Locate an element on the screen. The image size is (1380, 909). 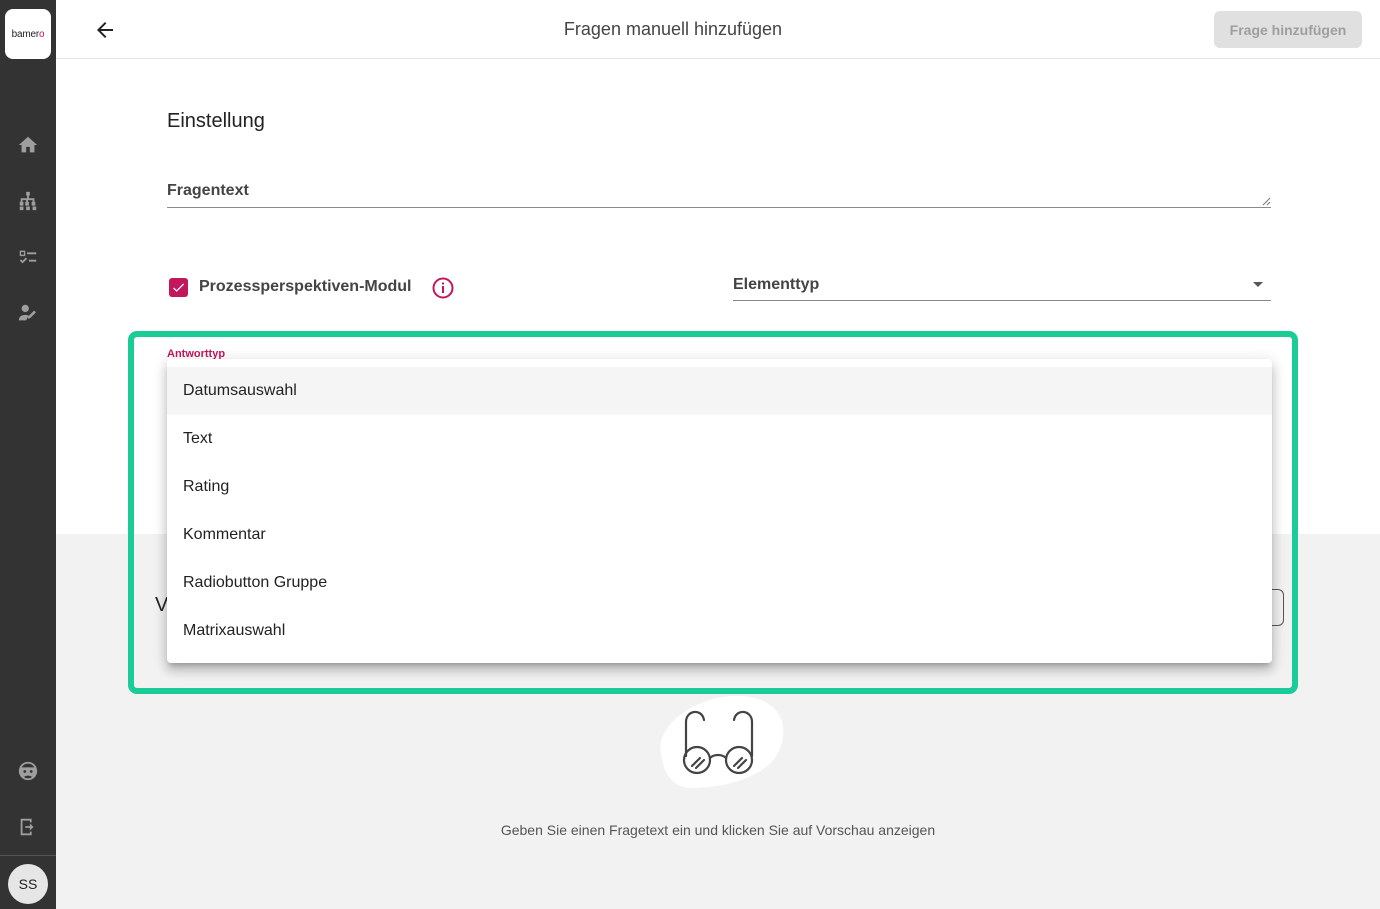
element-type-select is located at coordinates (1002, 300).